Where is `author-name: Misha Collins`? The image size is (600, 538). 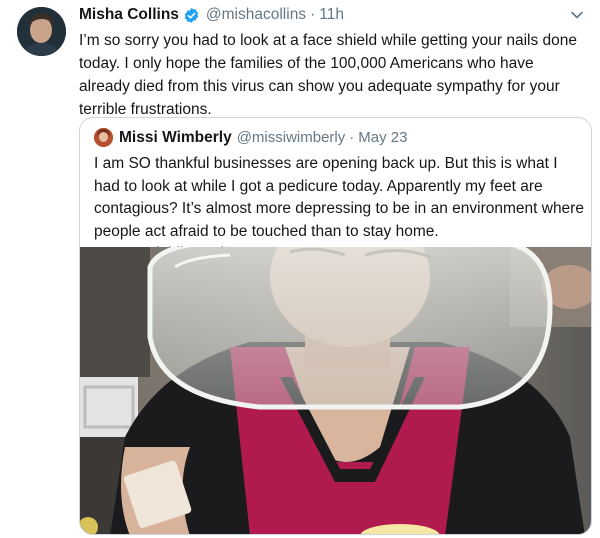
author-name: Misha Collins is located at coordinates (129, 15).